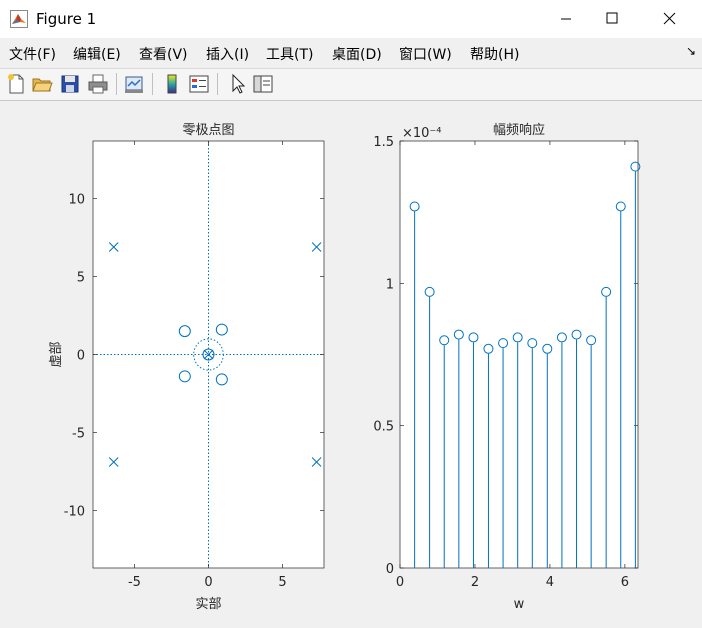  What do you see at coordinates (66, 19) in the screenshot?
I see `window-title: Figure 1` at bounding box center [66, 19].